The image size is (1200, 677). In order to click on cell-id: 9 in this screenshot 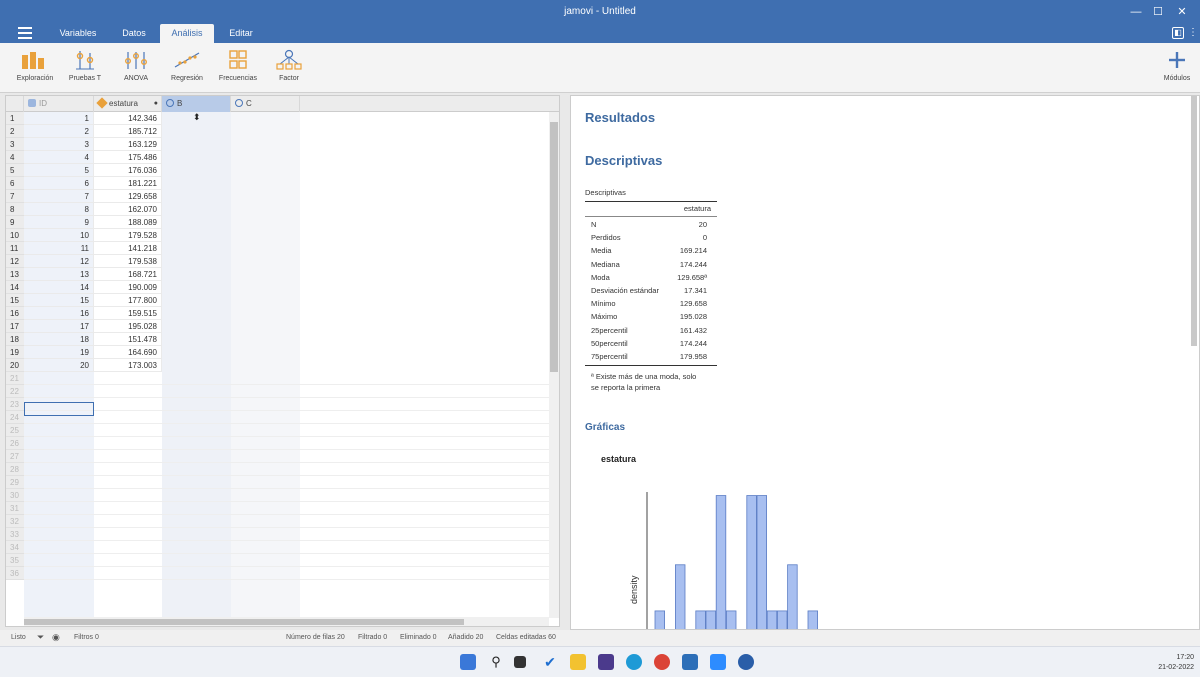, I will do `click(59, 222)`.